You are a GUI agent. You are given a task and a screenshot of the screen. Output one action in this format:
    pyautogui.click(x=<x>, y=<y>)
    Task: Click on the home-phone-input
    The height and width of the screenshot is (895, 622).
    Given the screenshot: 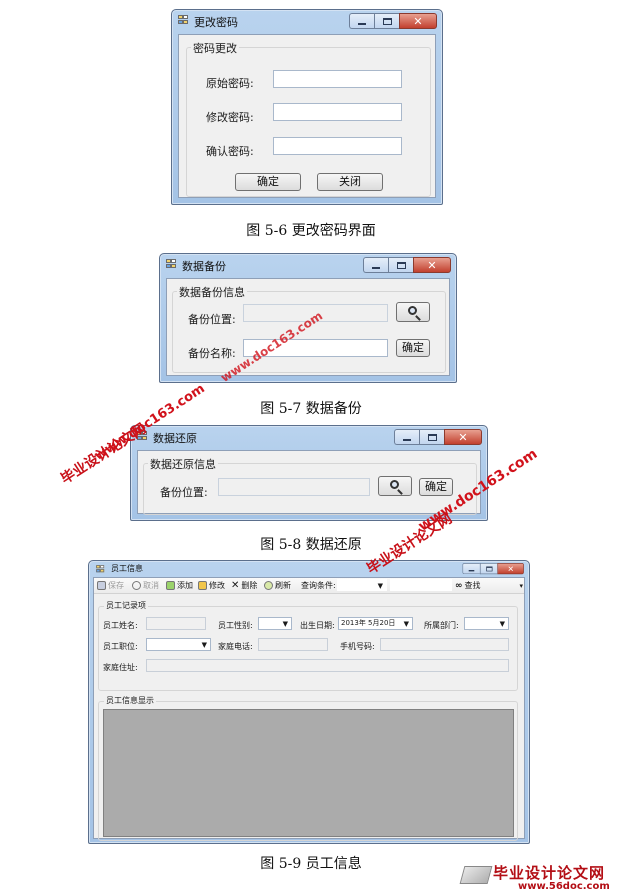 What is the action you would take?
    pyautogui.click(x=293, y=644)
    